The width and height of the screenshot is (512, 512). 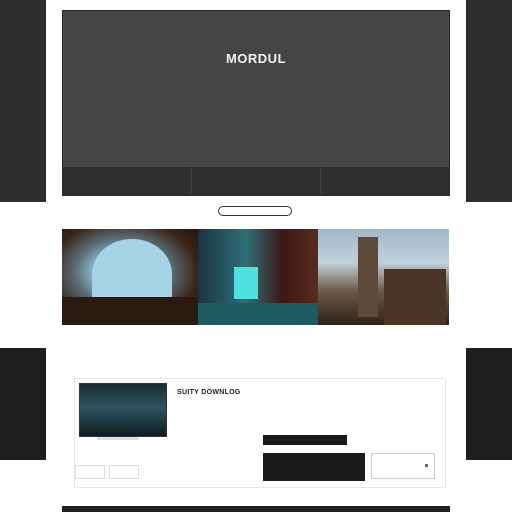 What do you see at coordinates (209, 392) in the screenshot?
I see `card-title: SUITY DOWNLOG` at bounding box center [209, 392].